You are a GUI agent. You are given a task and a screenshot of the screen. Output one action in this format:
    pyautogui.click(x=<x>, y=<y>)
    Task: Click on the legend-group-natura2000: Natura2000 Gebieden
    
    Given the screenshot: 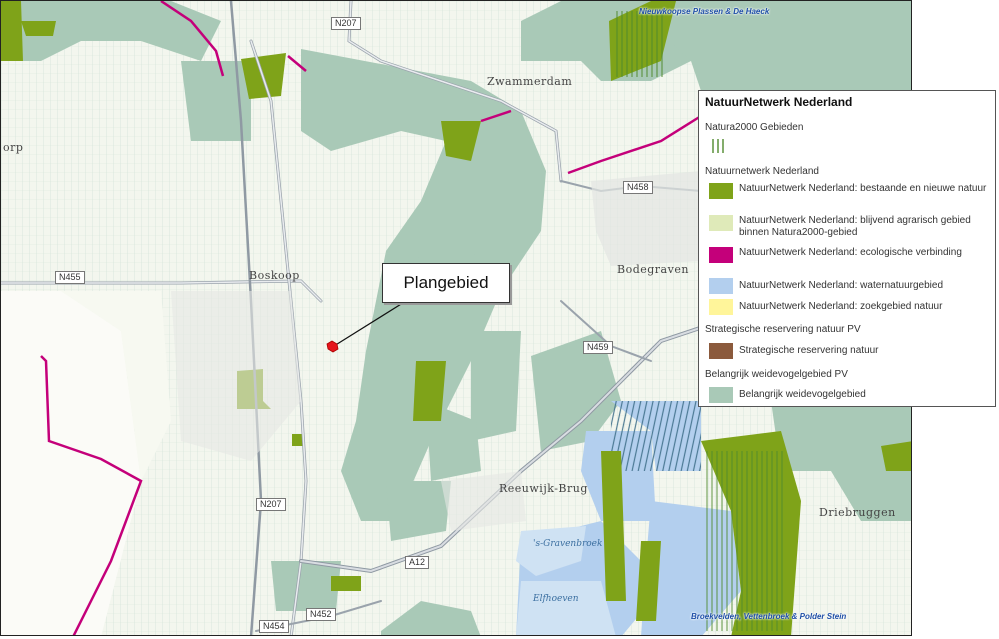 What is the action you would take?
    pyautogui.click(x=754, y=127)
    